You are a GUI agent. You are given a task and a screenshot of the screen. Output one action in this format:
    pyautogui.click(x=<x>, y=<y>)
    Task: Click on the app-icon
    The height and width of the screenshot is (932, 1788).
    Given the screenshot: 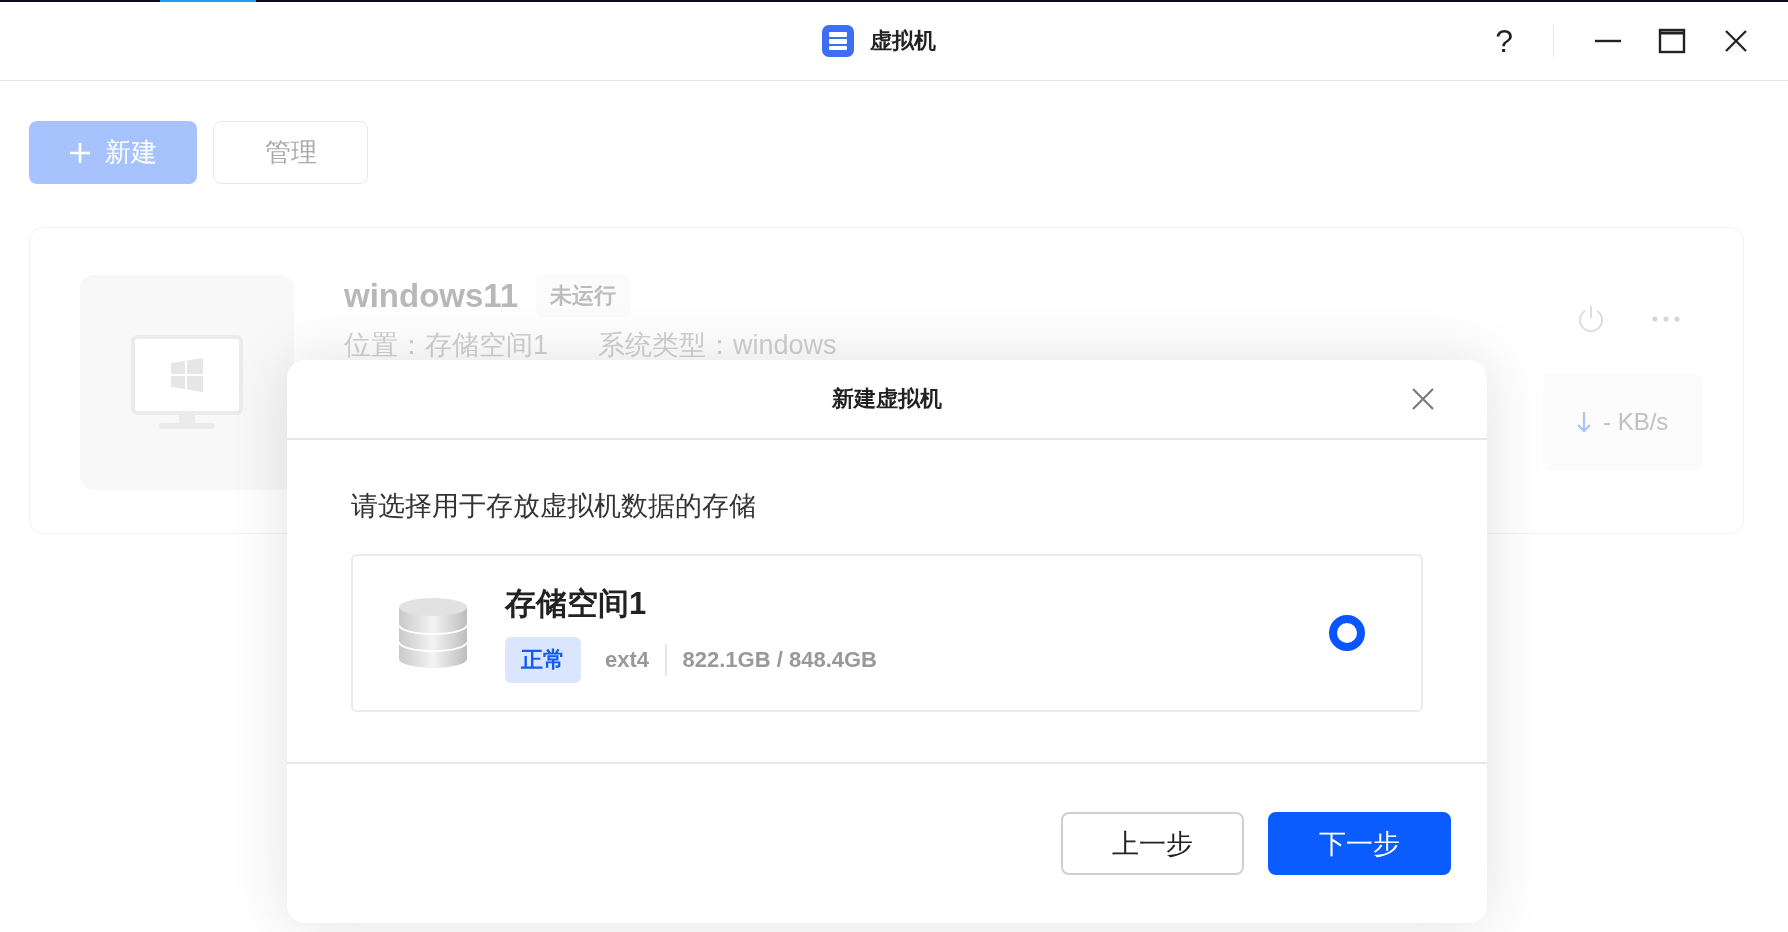 What is the action you would take?
    pyautogui.click(x=838, y=41)
    